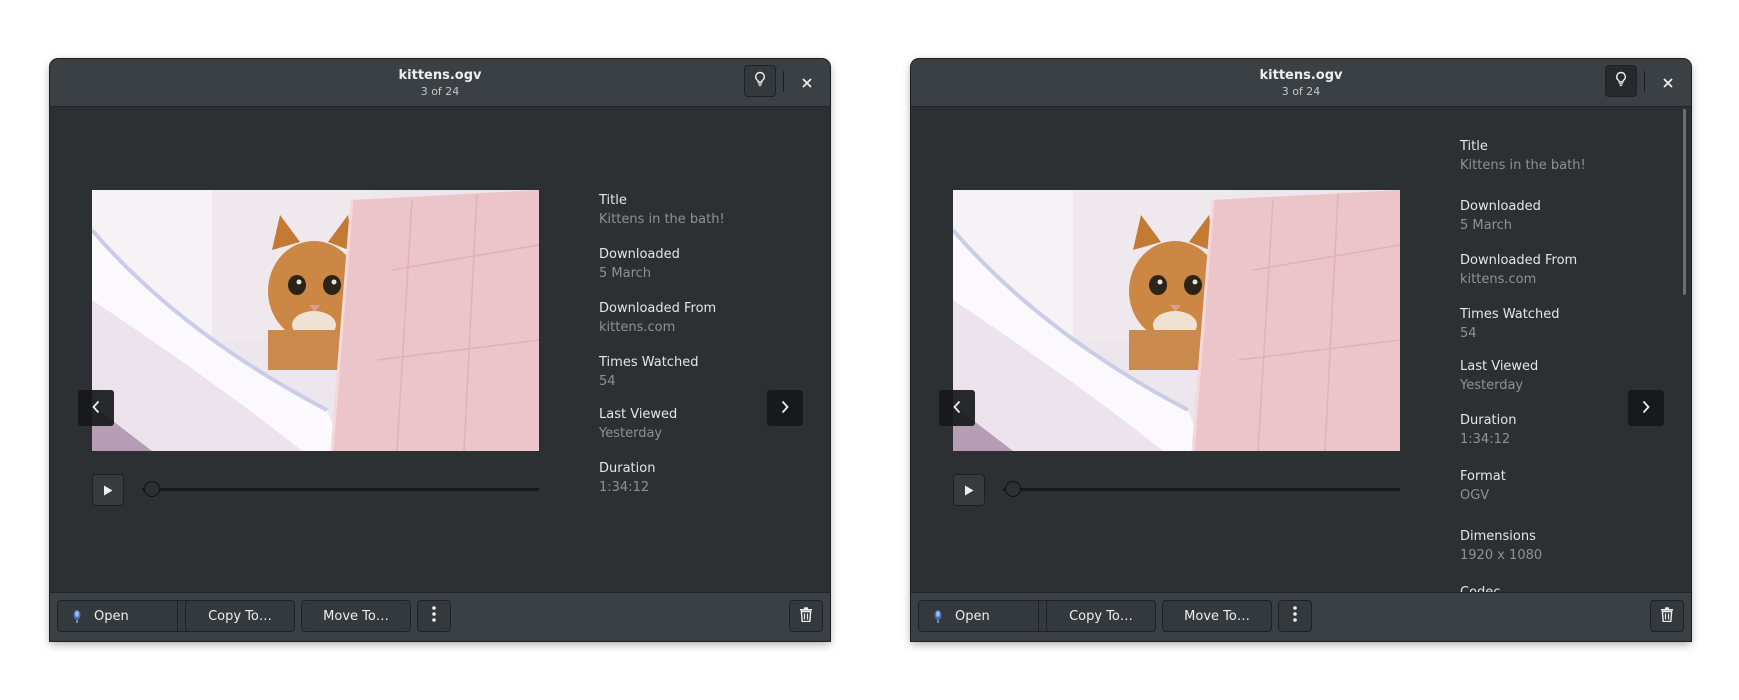 The width and height of the screenshot is (1739, 700). Describe the element at coordinates (1483, 476) in the screenshot. I see `property-label: Format` at that location.